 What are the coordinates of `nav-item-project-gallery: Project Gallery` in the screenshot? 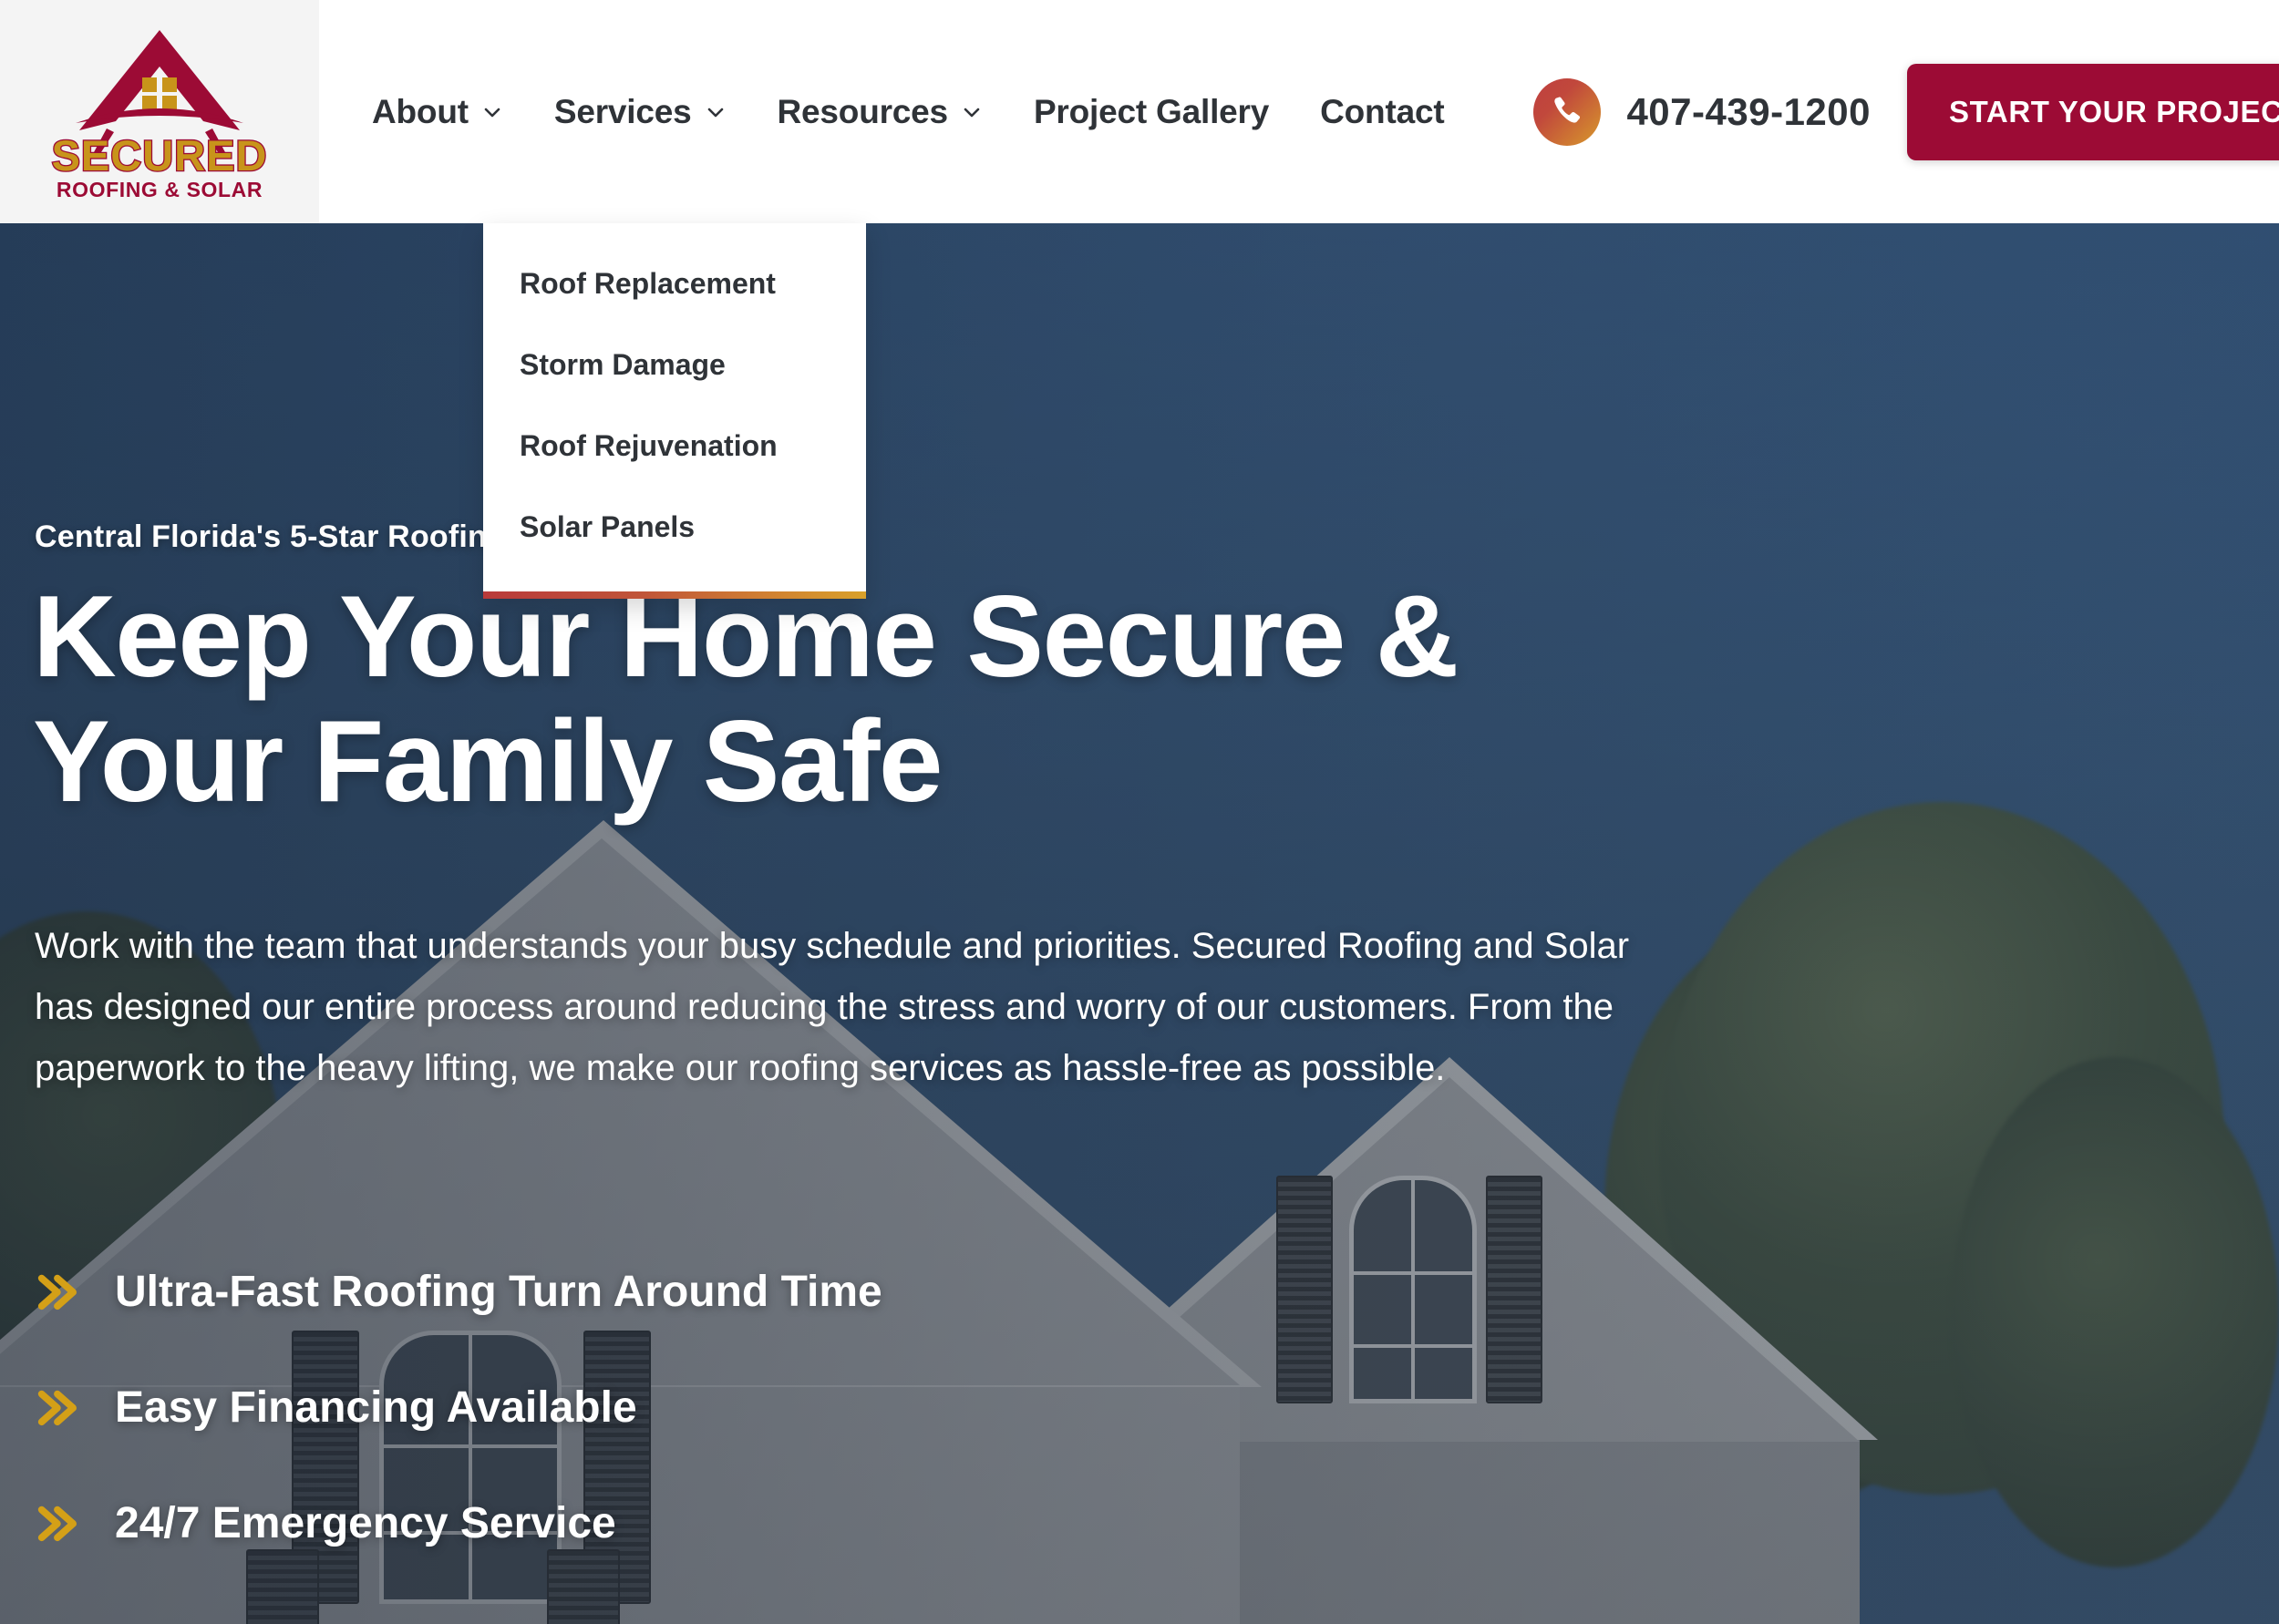 It's located at (1151, 112).